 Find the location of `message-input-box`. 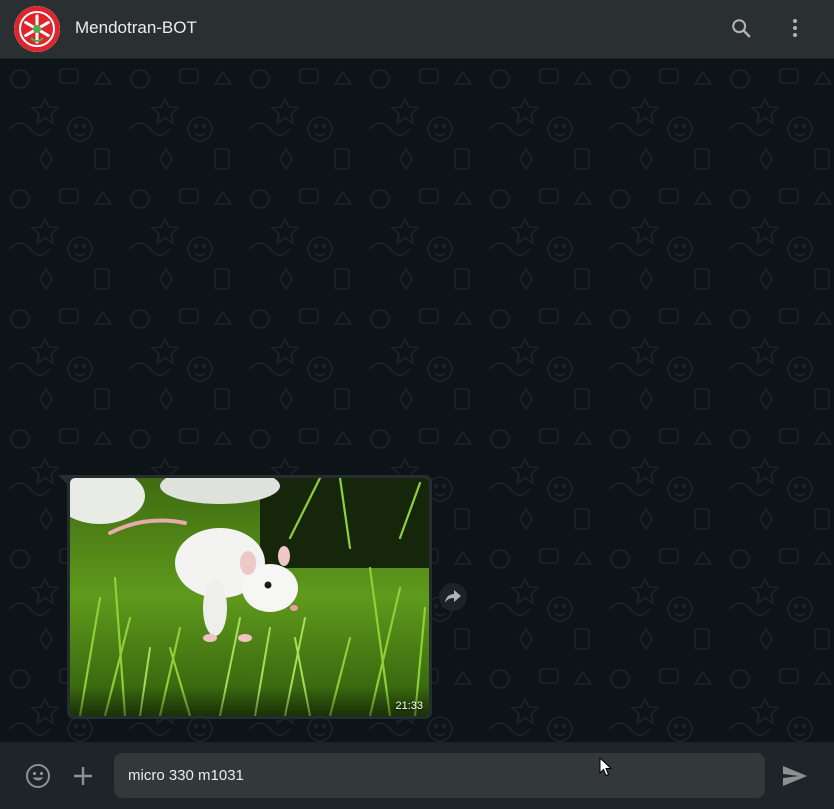

message-input-box is located at coordinates (439, 775).